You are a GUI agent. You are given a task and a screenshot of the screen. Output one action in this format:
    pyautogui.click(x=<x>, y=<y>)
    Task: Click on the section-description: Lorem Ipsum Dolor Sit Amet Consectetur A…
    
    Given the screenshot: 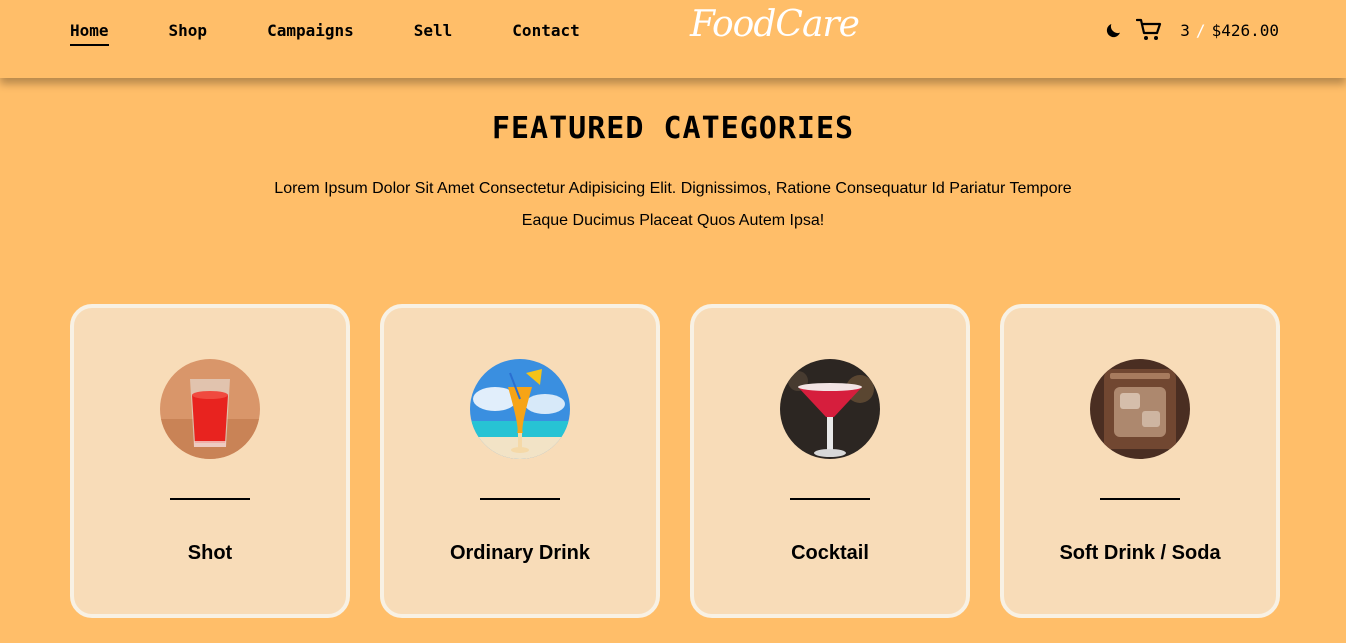 What is the action you would take?
    pyautogui.click(x=673, y=204)
    